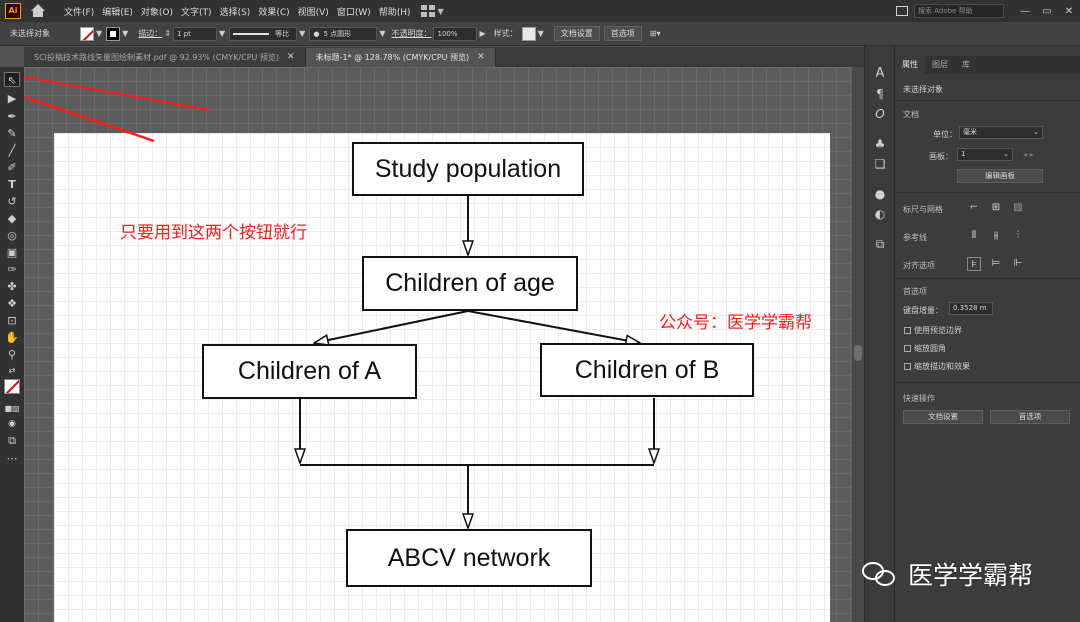 The height and width of the screenshot is (622, 1080). I want to click on fill-swatch, so click(87, 33).